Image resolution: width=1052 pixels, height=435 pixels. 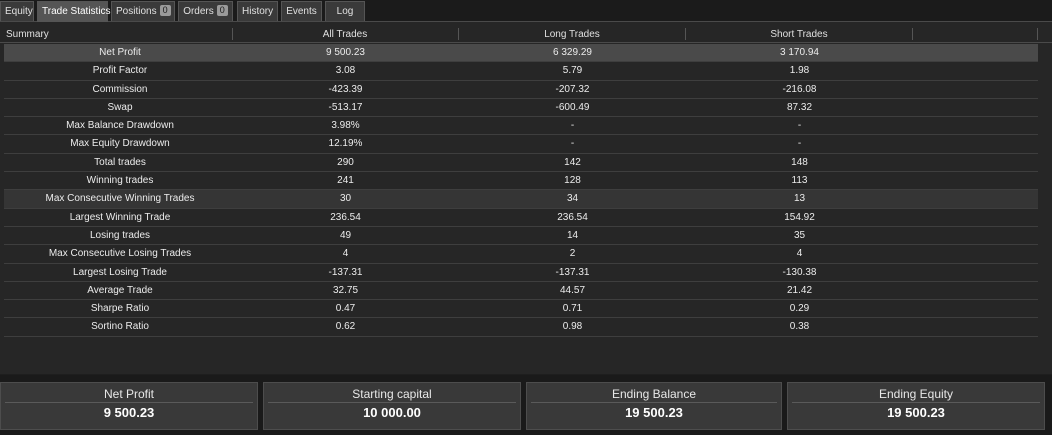 I want to click on row-all-trades: 9 500.23, so click(x=345, y=52).